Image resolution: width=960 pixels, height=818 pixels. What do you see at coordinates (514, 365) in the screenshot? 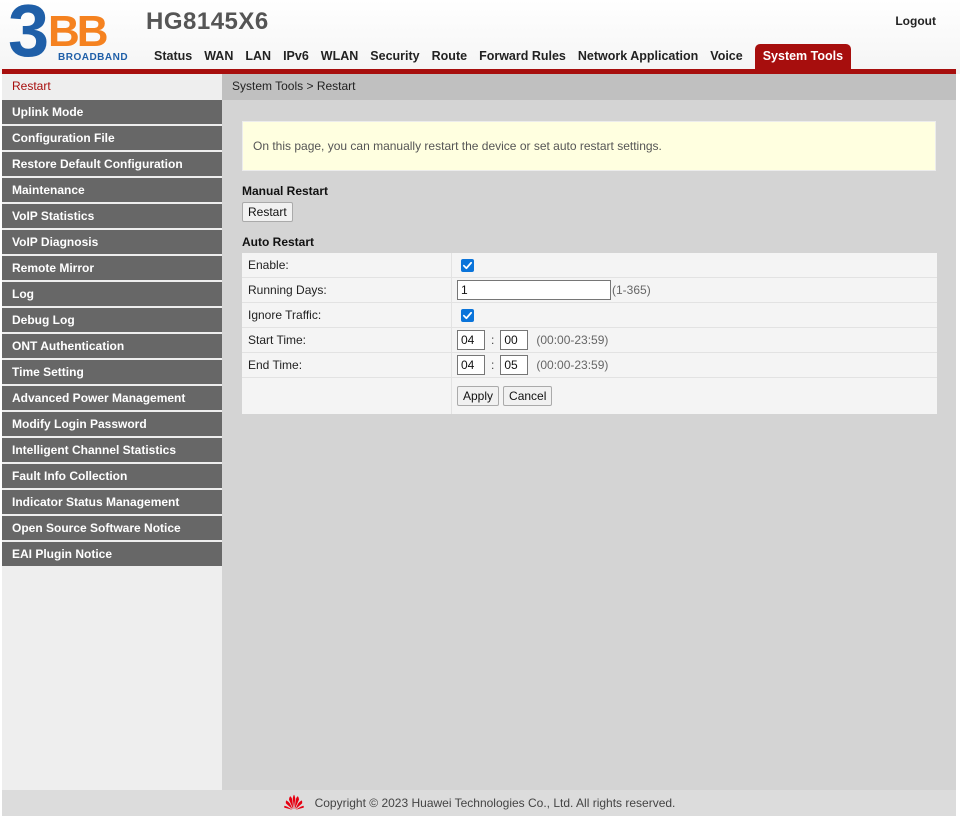
I see `end-minute-input` at bounding box center [514, 365].